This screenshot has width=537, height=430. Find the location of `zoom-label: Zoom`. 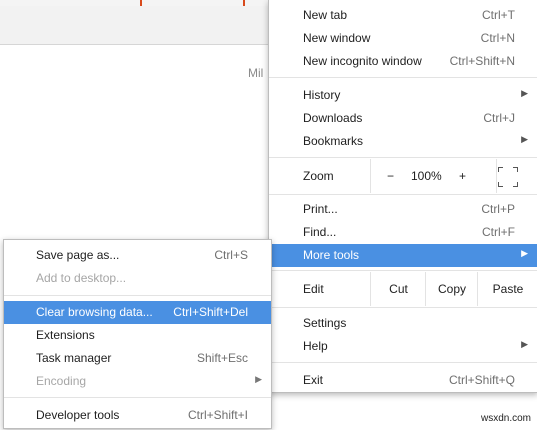

zoom-label: Zoom is located at coordinates (318, 176).